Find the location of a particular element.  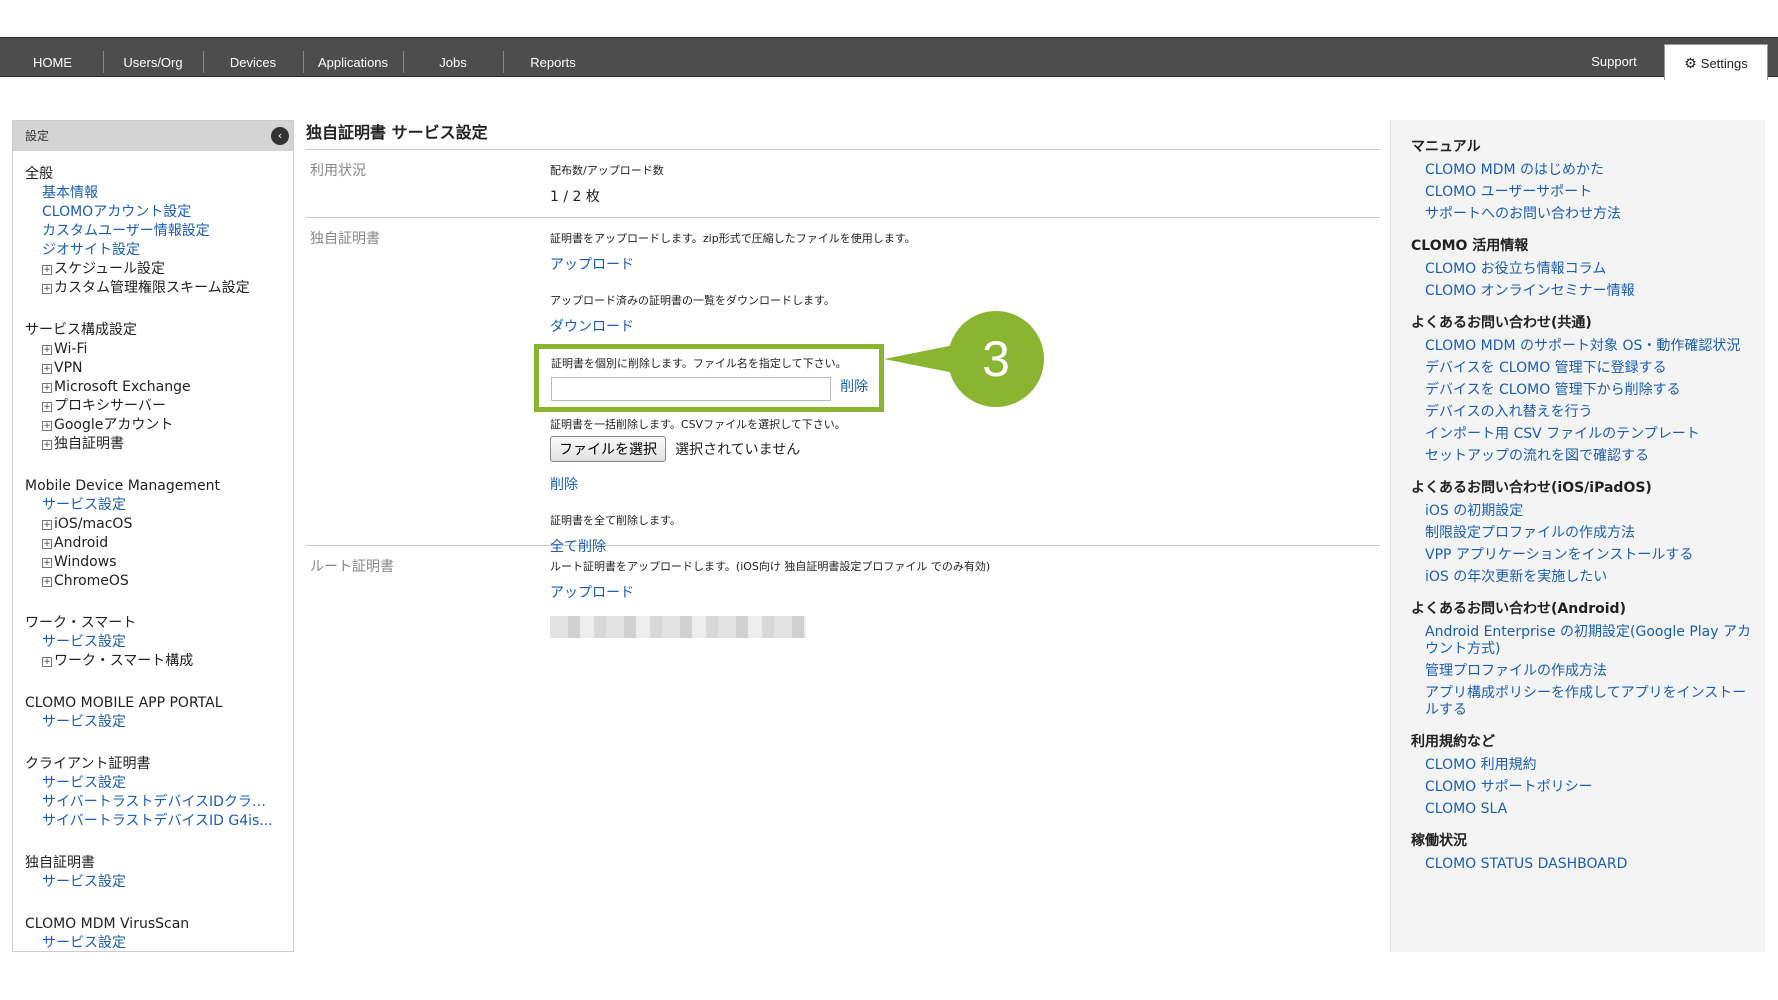

help-link: iOS の初期設定 is located at coordinates (1581, 511).